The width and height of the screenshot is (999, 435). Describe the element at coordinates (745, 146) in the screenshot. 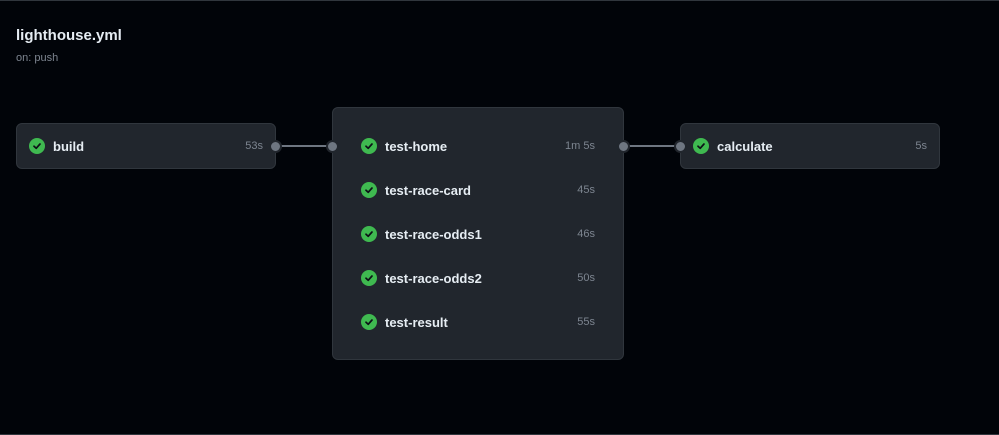

I see `job-name: calculate` at that location.